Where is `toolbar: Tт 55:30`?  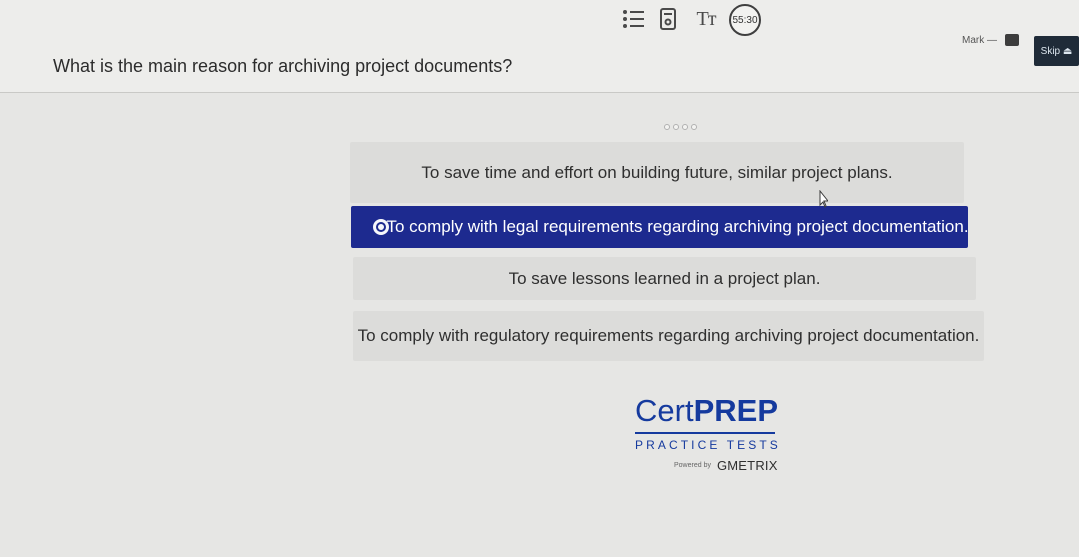
toolbar: Tт 55:30 is located at coordinates (697, 21).